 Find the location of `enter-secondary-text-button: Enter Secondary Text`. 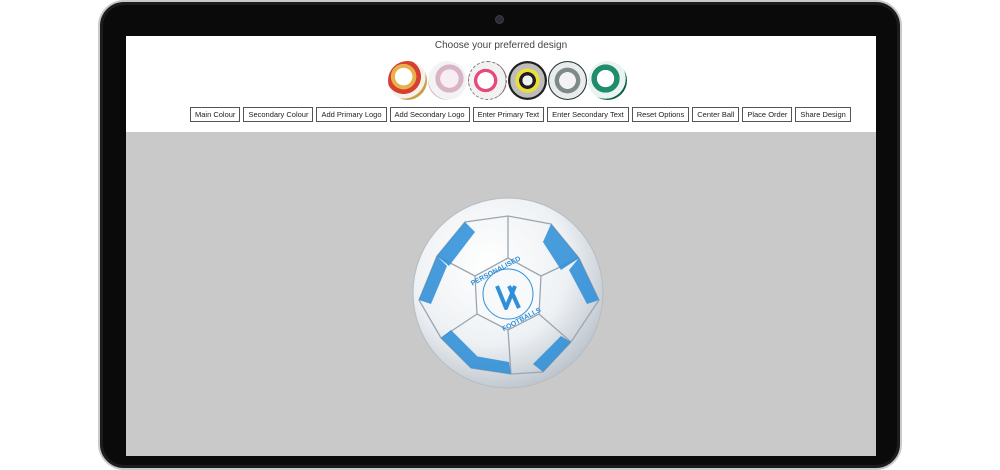

enter-secondary-text-button: Enter Secondary Text is located at coordinates (588, 114).